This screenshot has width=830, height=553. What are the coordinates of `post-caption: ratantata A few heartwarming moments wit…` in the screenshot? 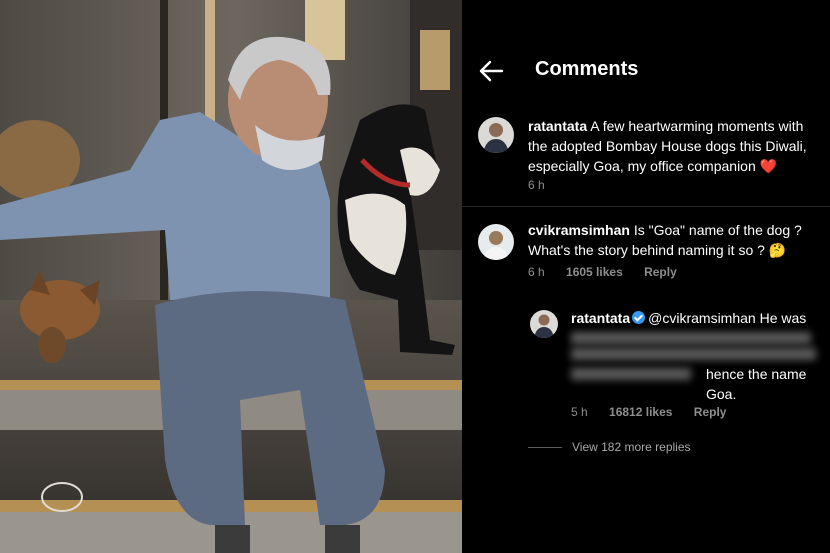 It's located at (673, 146).